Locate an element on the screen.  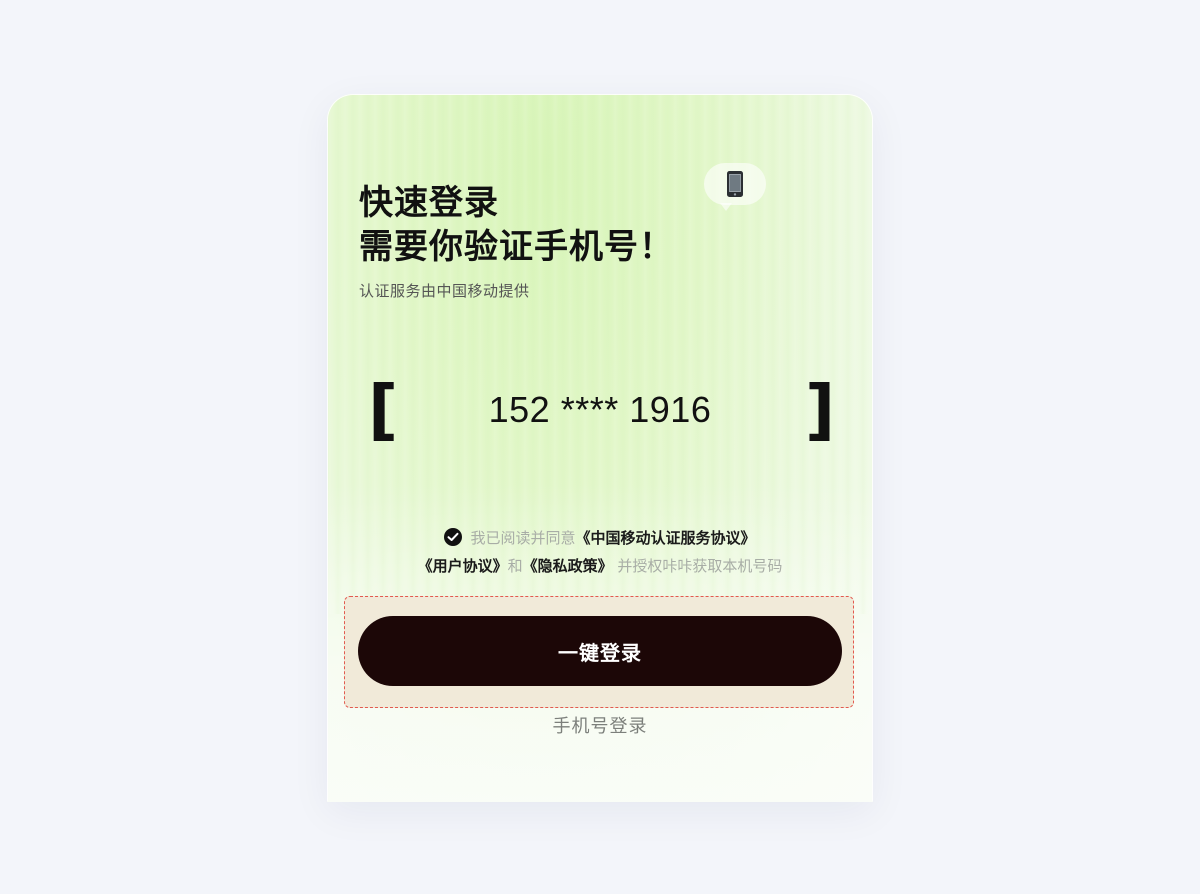
checkmark-icon is located at coordinates (453, 536).